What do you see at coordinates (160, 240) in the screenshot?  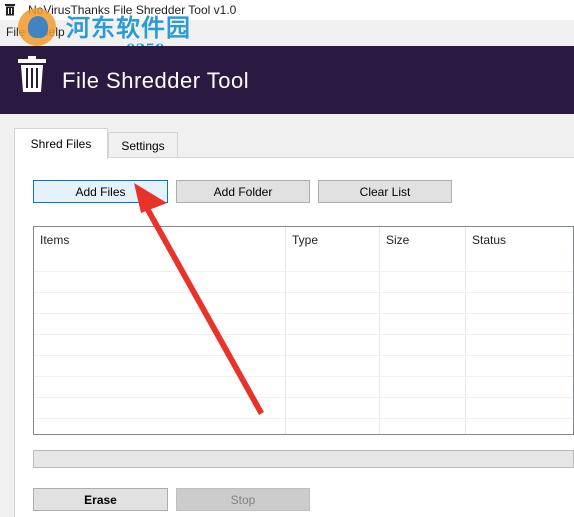 I see `column-header-items: Items` at bounding box center [160, 240].